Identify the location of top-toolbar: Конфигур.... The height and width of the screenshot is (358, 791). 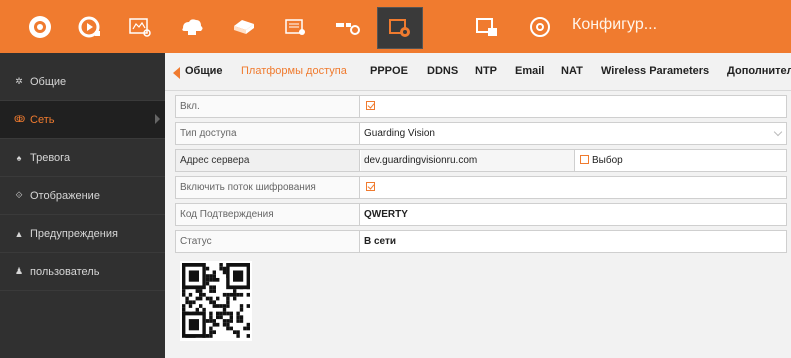
(395, 26).